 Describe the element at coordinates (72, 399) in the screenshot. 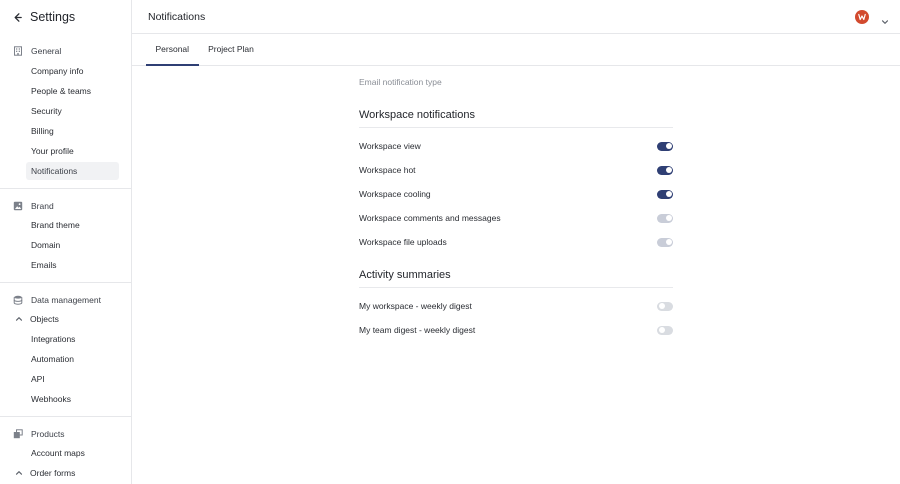

I see `sidebar-item-webhooks: Webhooks` at that location.